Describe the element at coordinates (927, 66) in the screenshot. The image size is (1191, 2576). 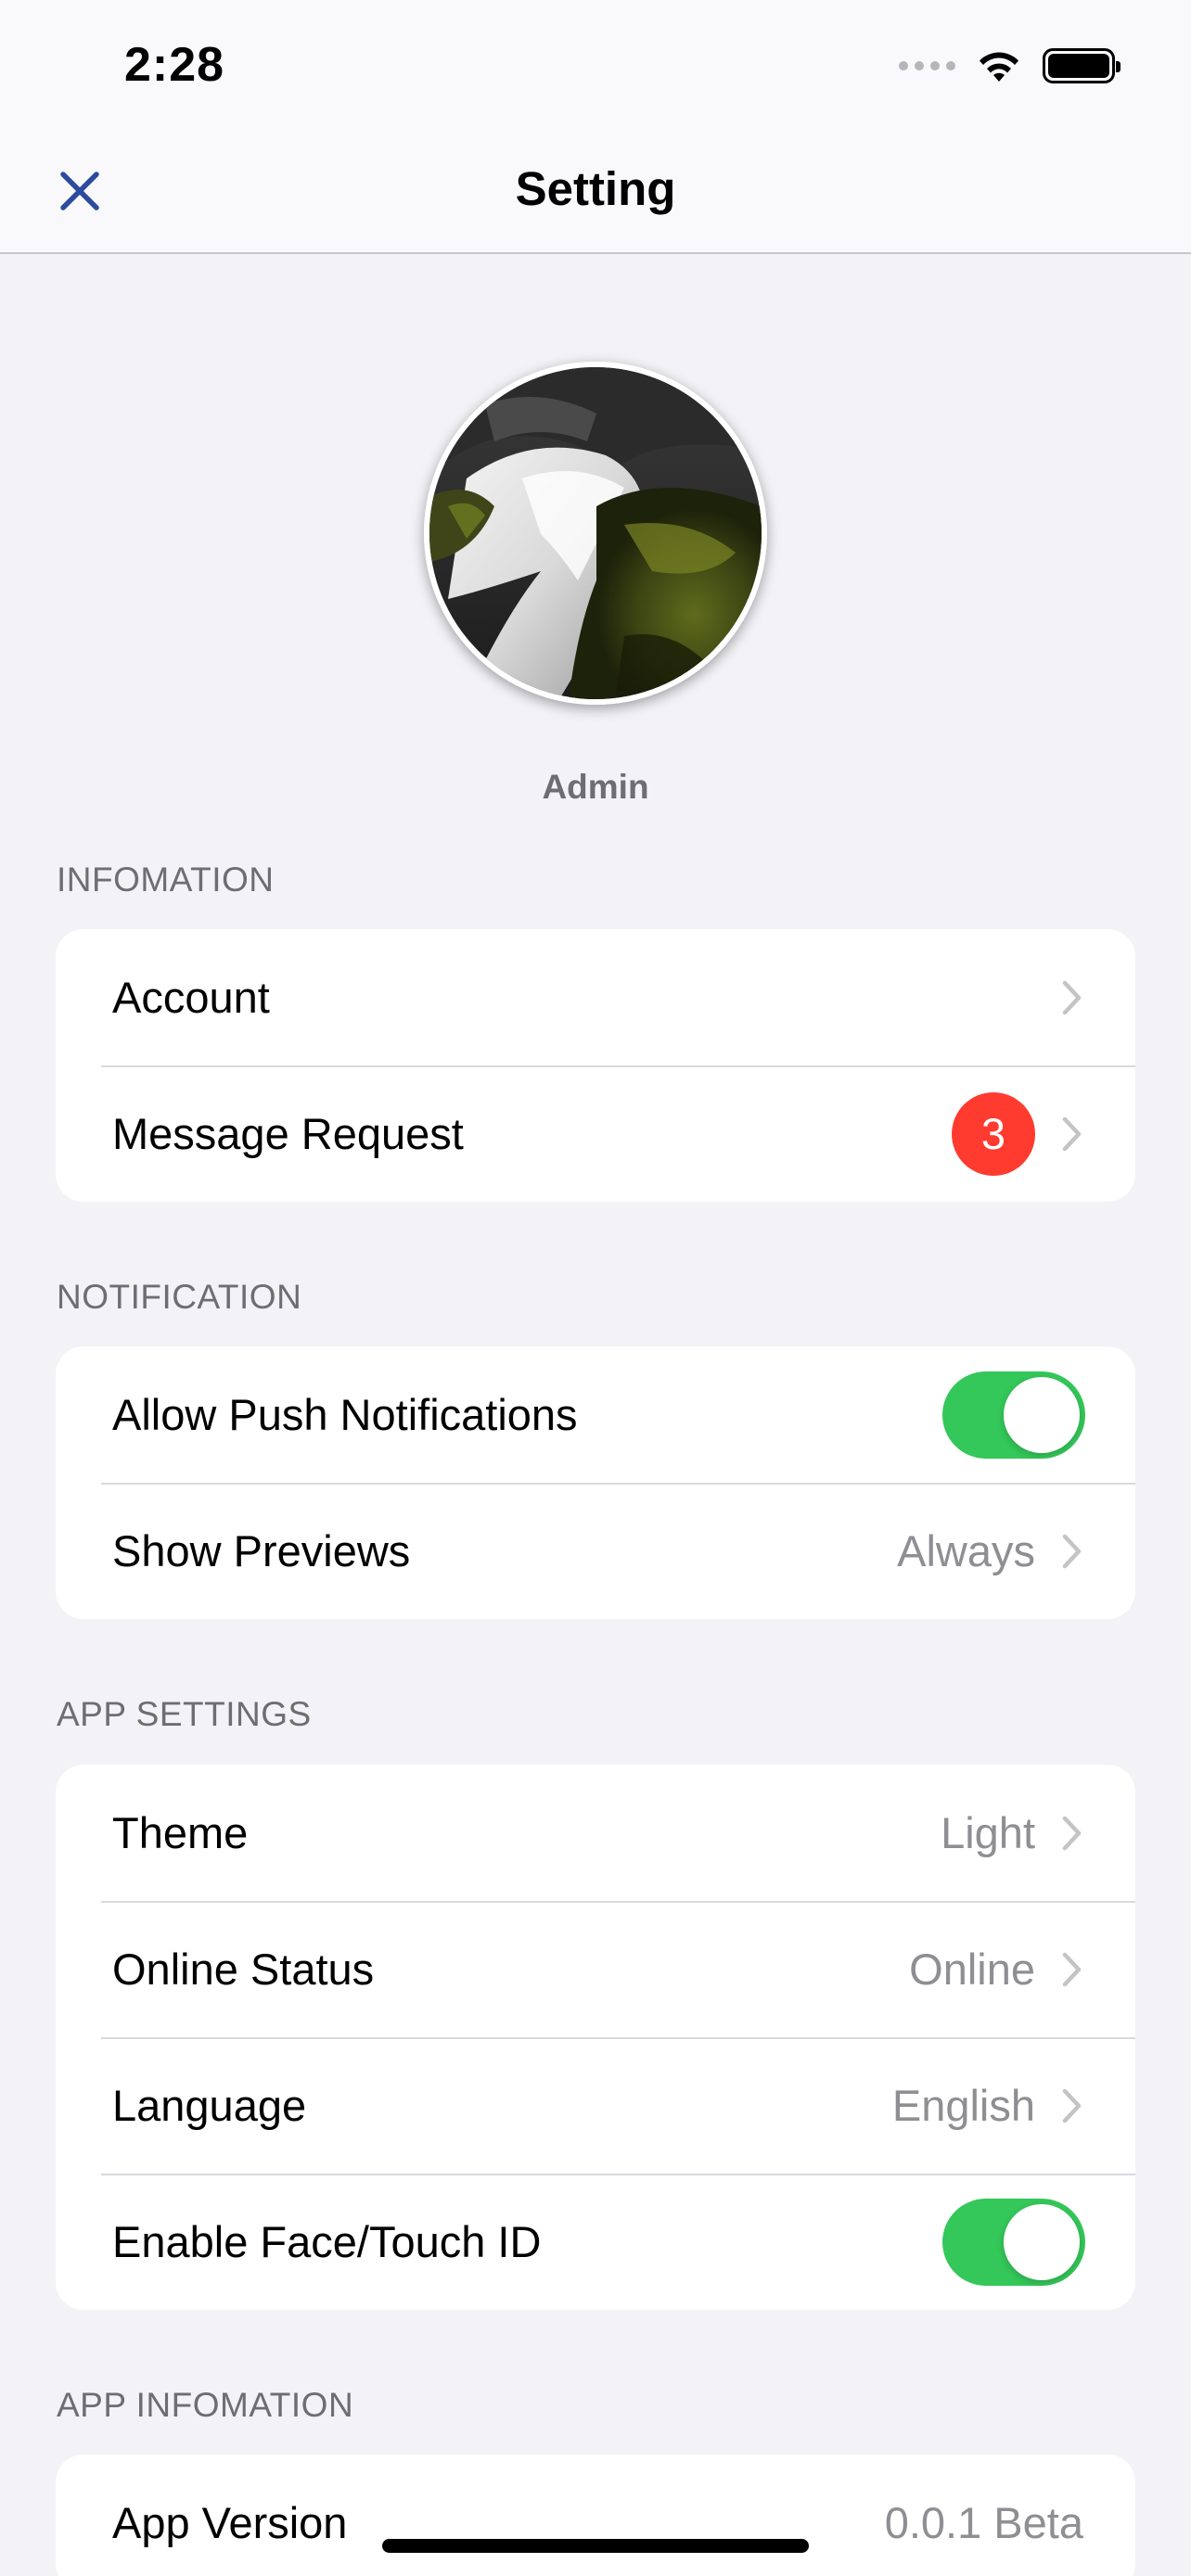
I see `signal-icon` at that location.